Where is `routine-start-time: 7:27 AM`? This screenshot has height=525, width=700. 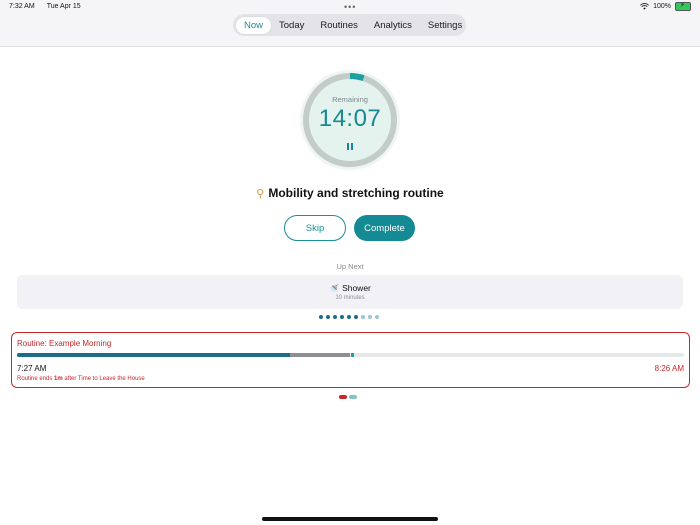
routine-start-time: 7:27 AM is located at coordinates (32, 368).